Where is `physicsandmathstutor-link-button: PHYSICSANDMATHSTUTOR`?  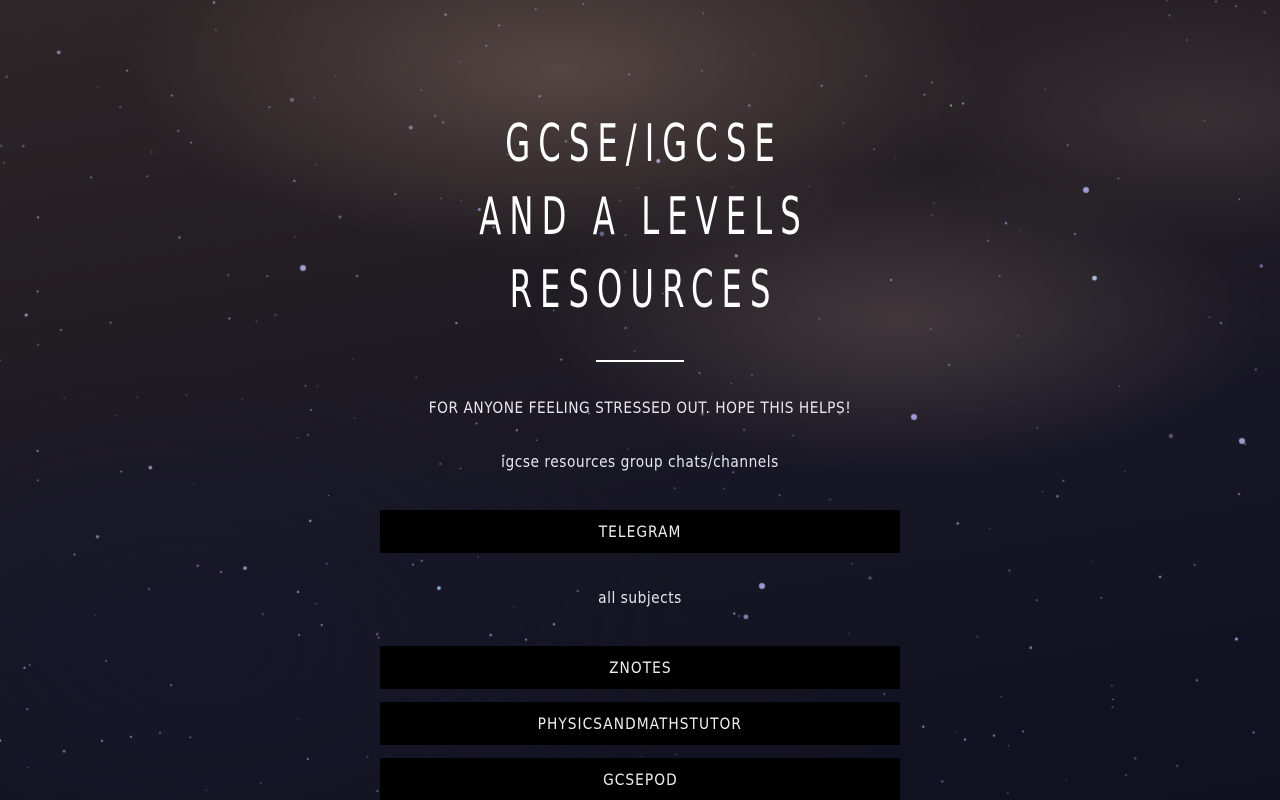
physicsandmathstutor-link-button: PHYSICSANDMATHSTUTOR is located at coordinates (640, 723).